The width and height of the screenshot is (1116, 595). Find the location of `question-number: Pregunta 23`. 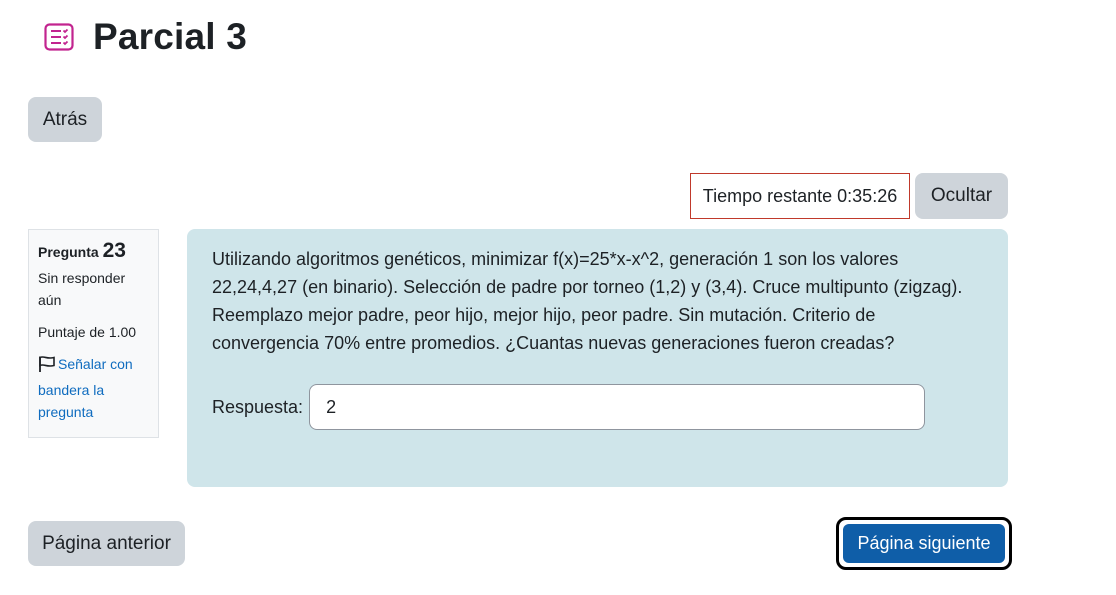

question-number: Pregunta 23 is located at coordinates (93, 251).